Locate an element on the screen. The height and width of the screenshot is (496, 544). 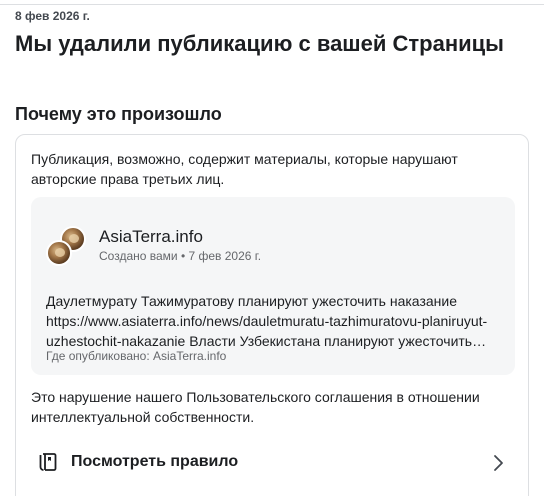
chevron-right-icon is located at coordinates (498, 463).